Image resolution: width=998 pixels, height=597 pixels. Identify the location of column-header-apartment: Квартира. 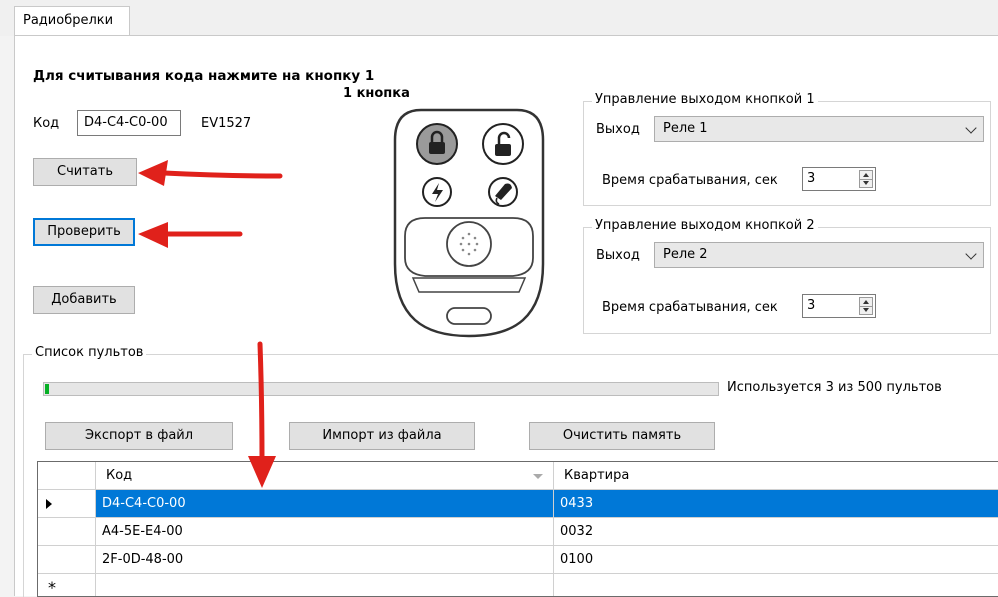
(776, 476).